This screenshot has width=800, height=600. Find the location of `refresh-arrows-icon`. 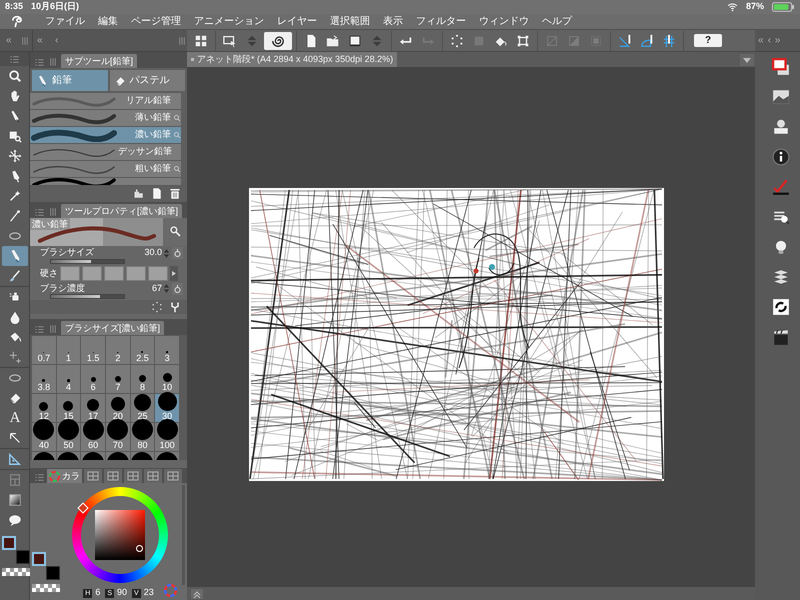

refresh-arrows-icon is located at coordinates (781, 307).